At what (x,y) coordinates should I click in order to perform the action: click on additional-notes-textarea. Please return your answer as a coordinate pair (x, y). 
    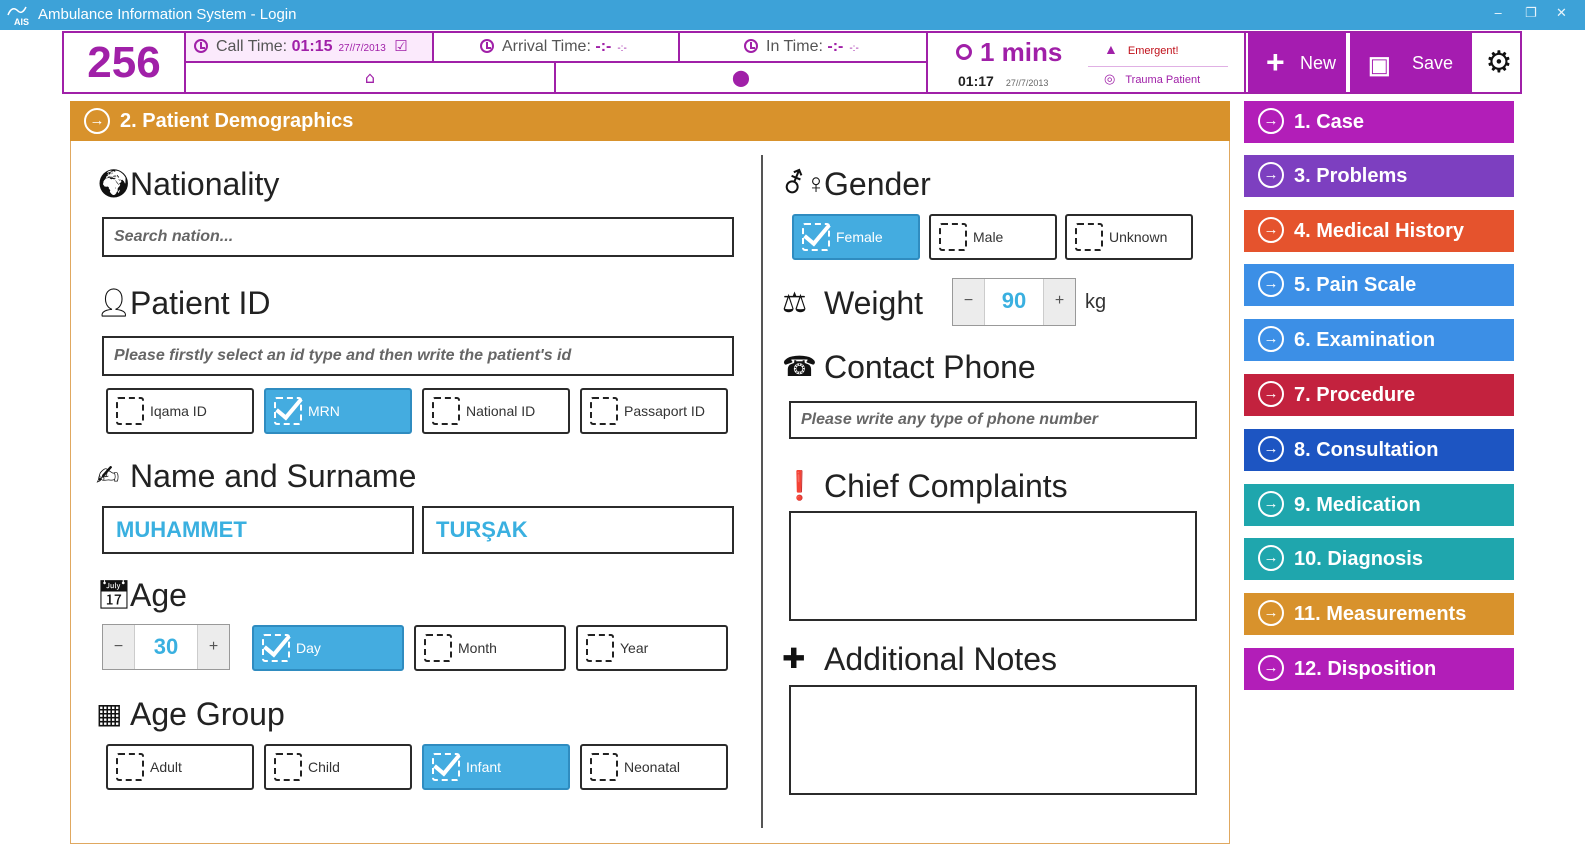
    Looking at the image, I should click on (993, 740).